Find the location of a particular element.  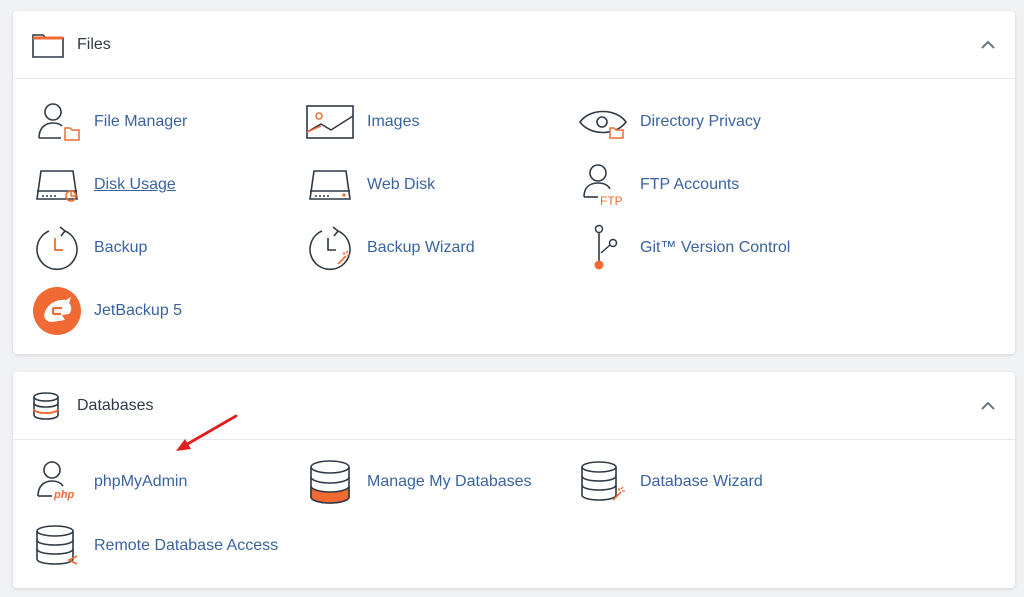

jetbackup-logo-icon is located at coordinates (57, 311).